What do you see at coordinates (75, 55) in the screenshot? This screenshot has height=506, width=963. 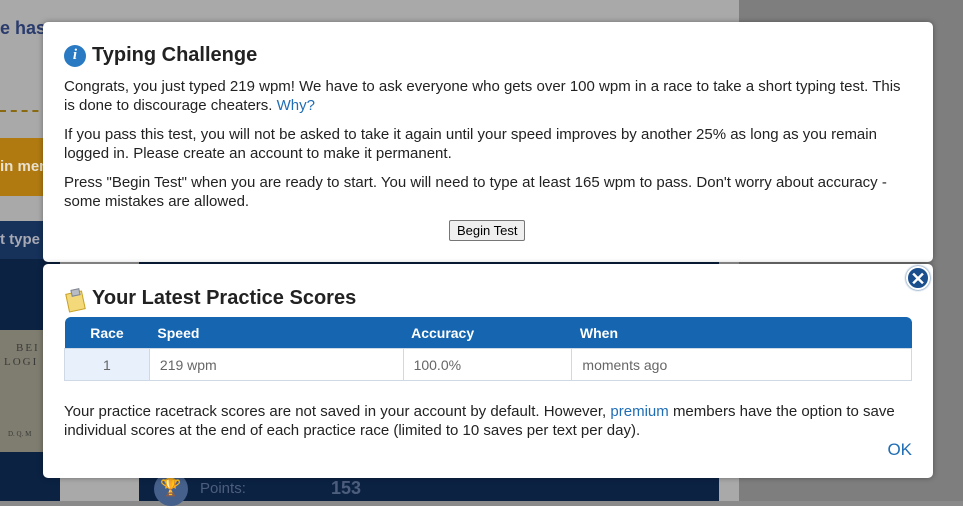 I see `info-icon: i` at bounding box center [75, 55].